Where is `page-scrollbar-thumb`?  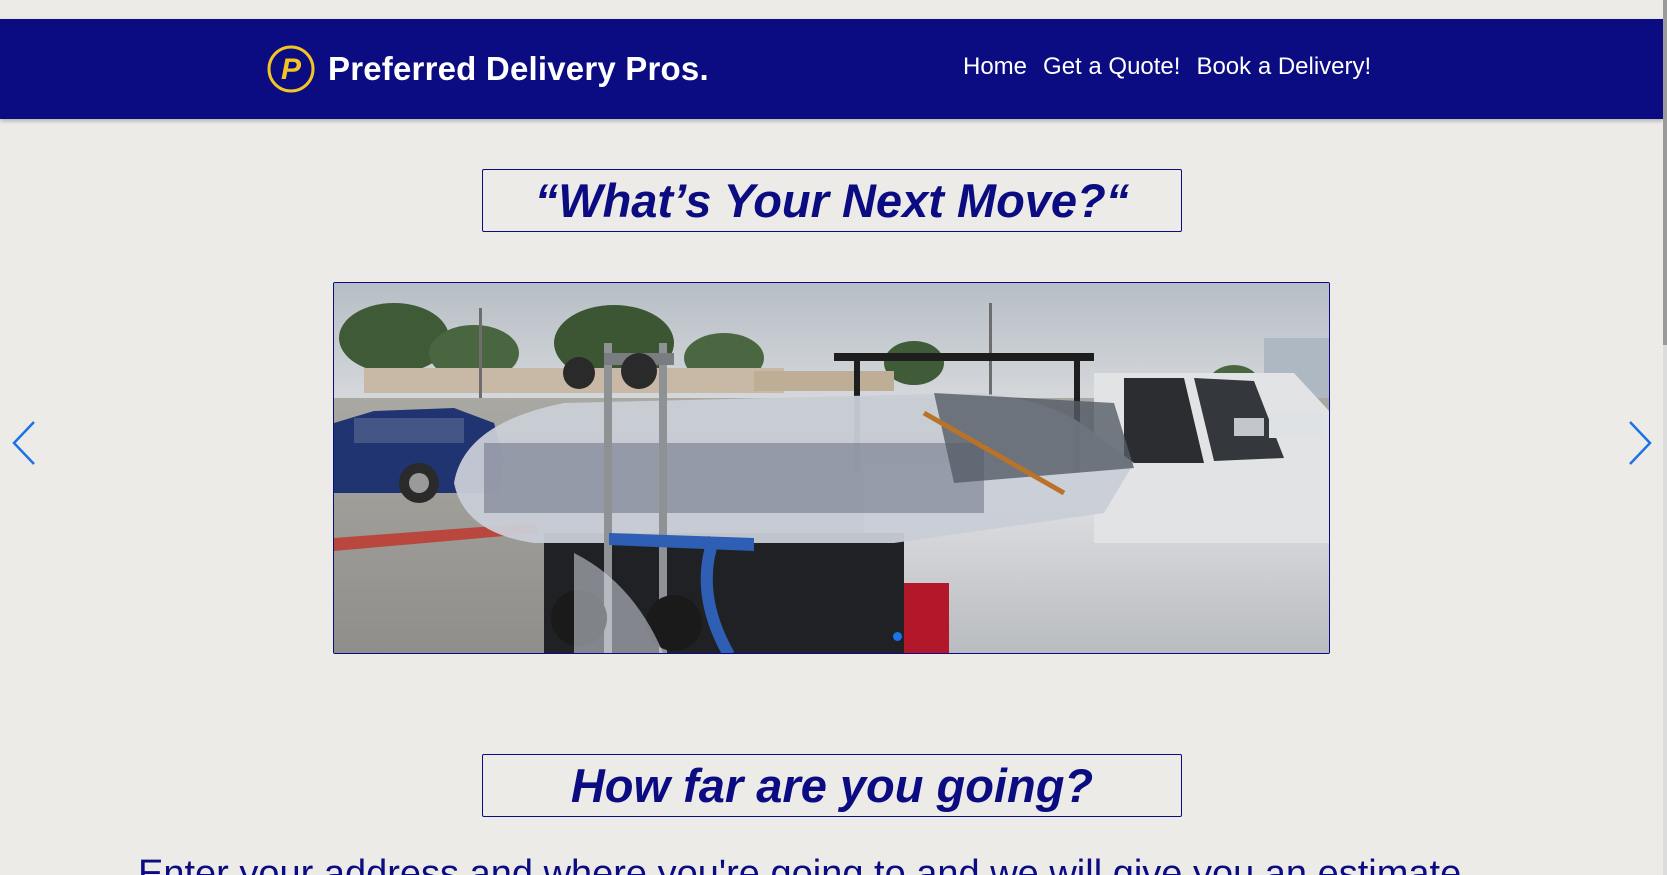 page-scrollbar-thumb is located at coordinates (1665, 172).